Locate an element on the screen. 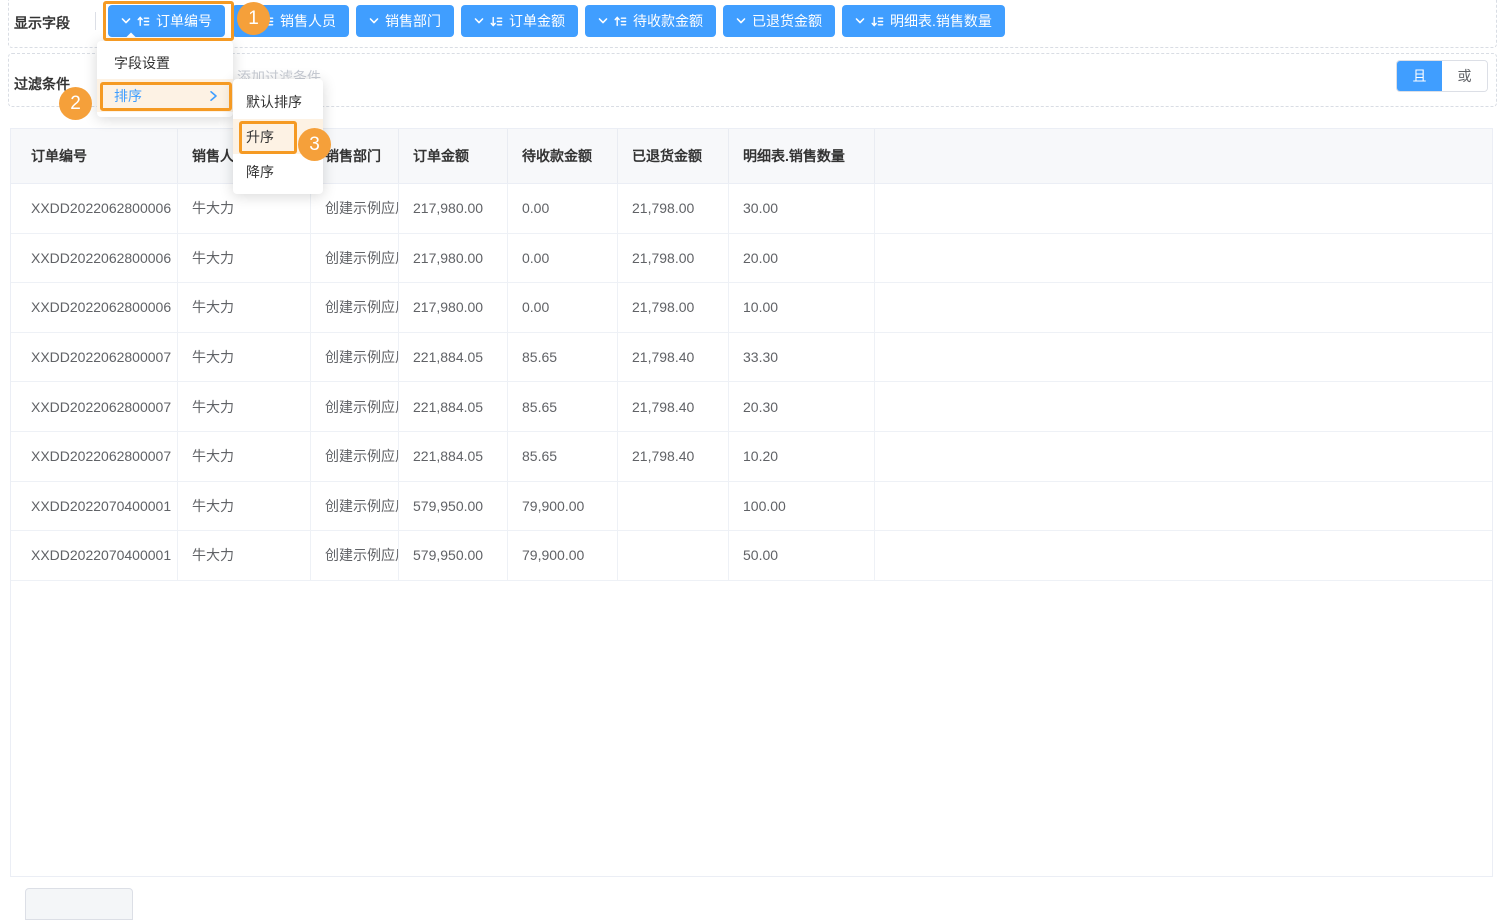 Image resolution: width=1506 pixels, height=920 pixels. field-button-7: 明细表.销售数量 is located at coordinates (923, 21).